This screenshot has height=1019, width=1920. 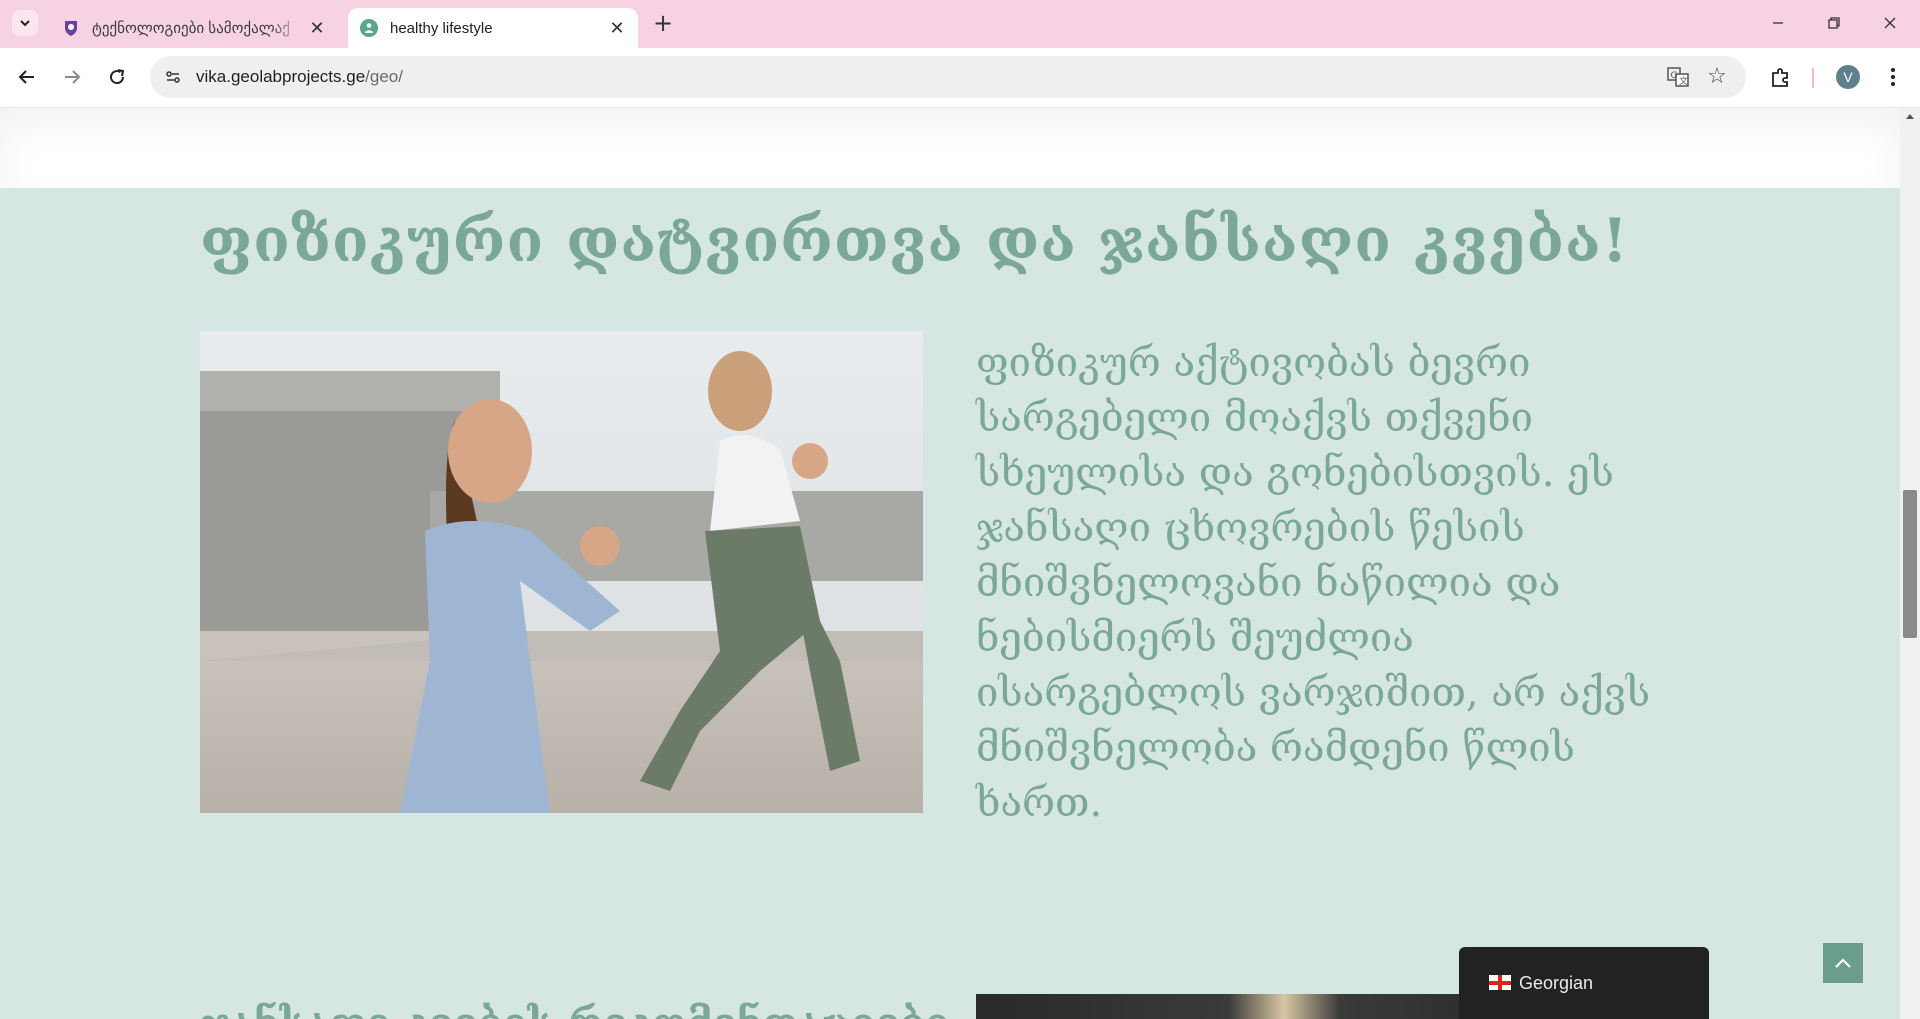 What do you see at coordinates (1295, 473) in the screenshot?
I see `body-line: სხეულისა და გონებისთვის. ეს` at bounding box center [1295, 473].